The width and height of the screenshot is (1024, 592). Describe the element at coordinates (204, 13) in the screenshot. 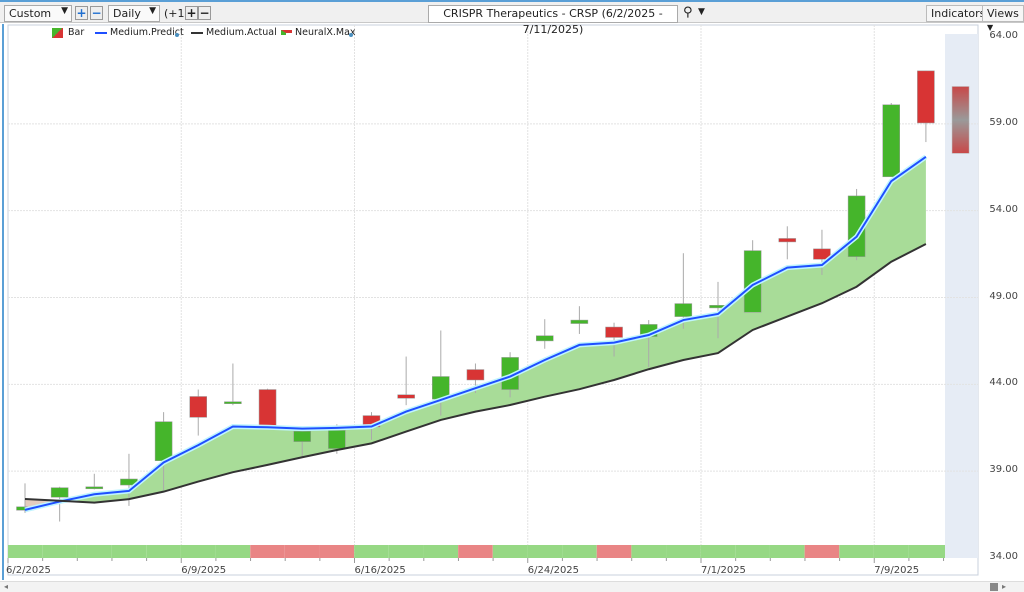

I see `offset-minus-button: −` at that location.